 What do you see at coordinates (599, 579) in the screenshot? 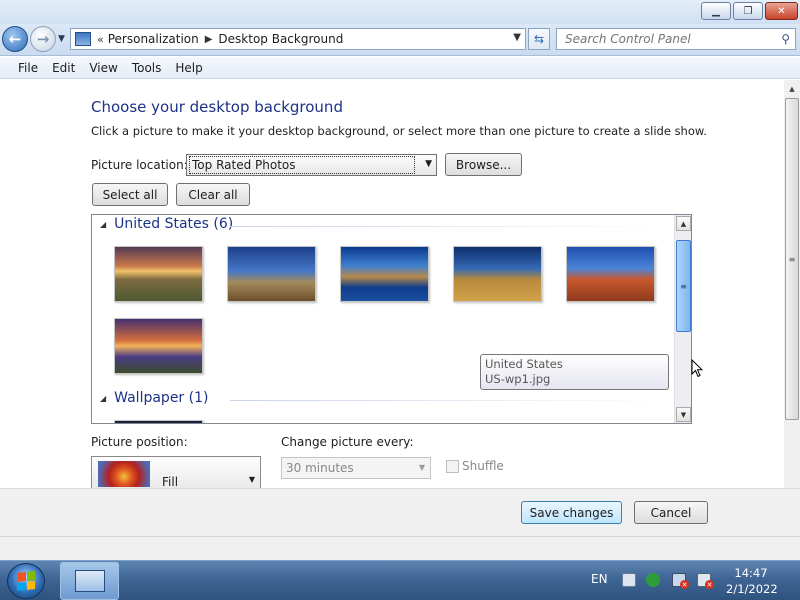
I see `language-indicator: EN` at bounding box center [599, 579].